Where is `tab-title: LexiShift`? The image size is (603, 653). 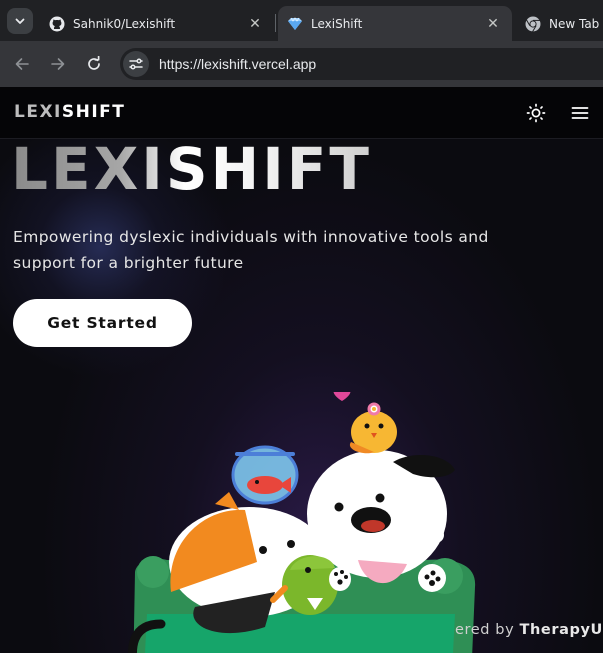 tab-title: LexiShift is located at coordinates (337, 23).